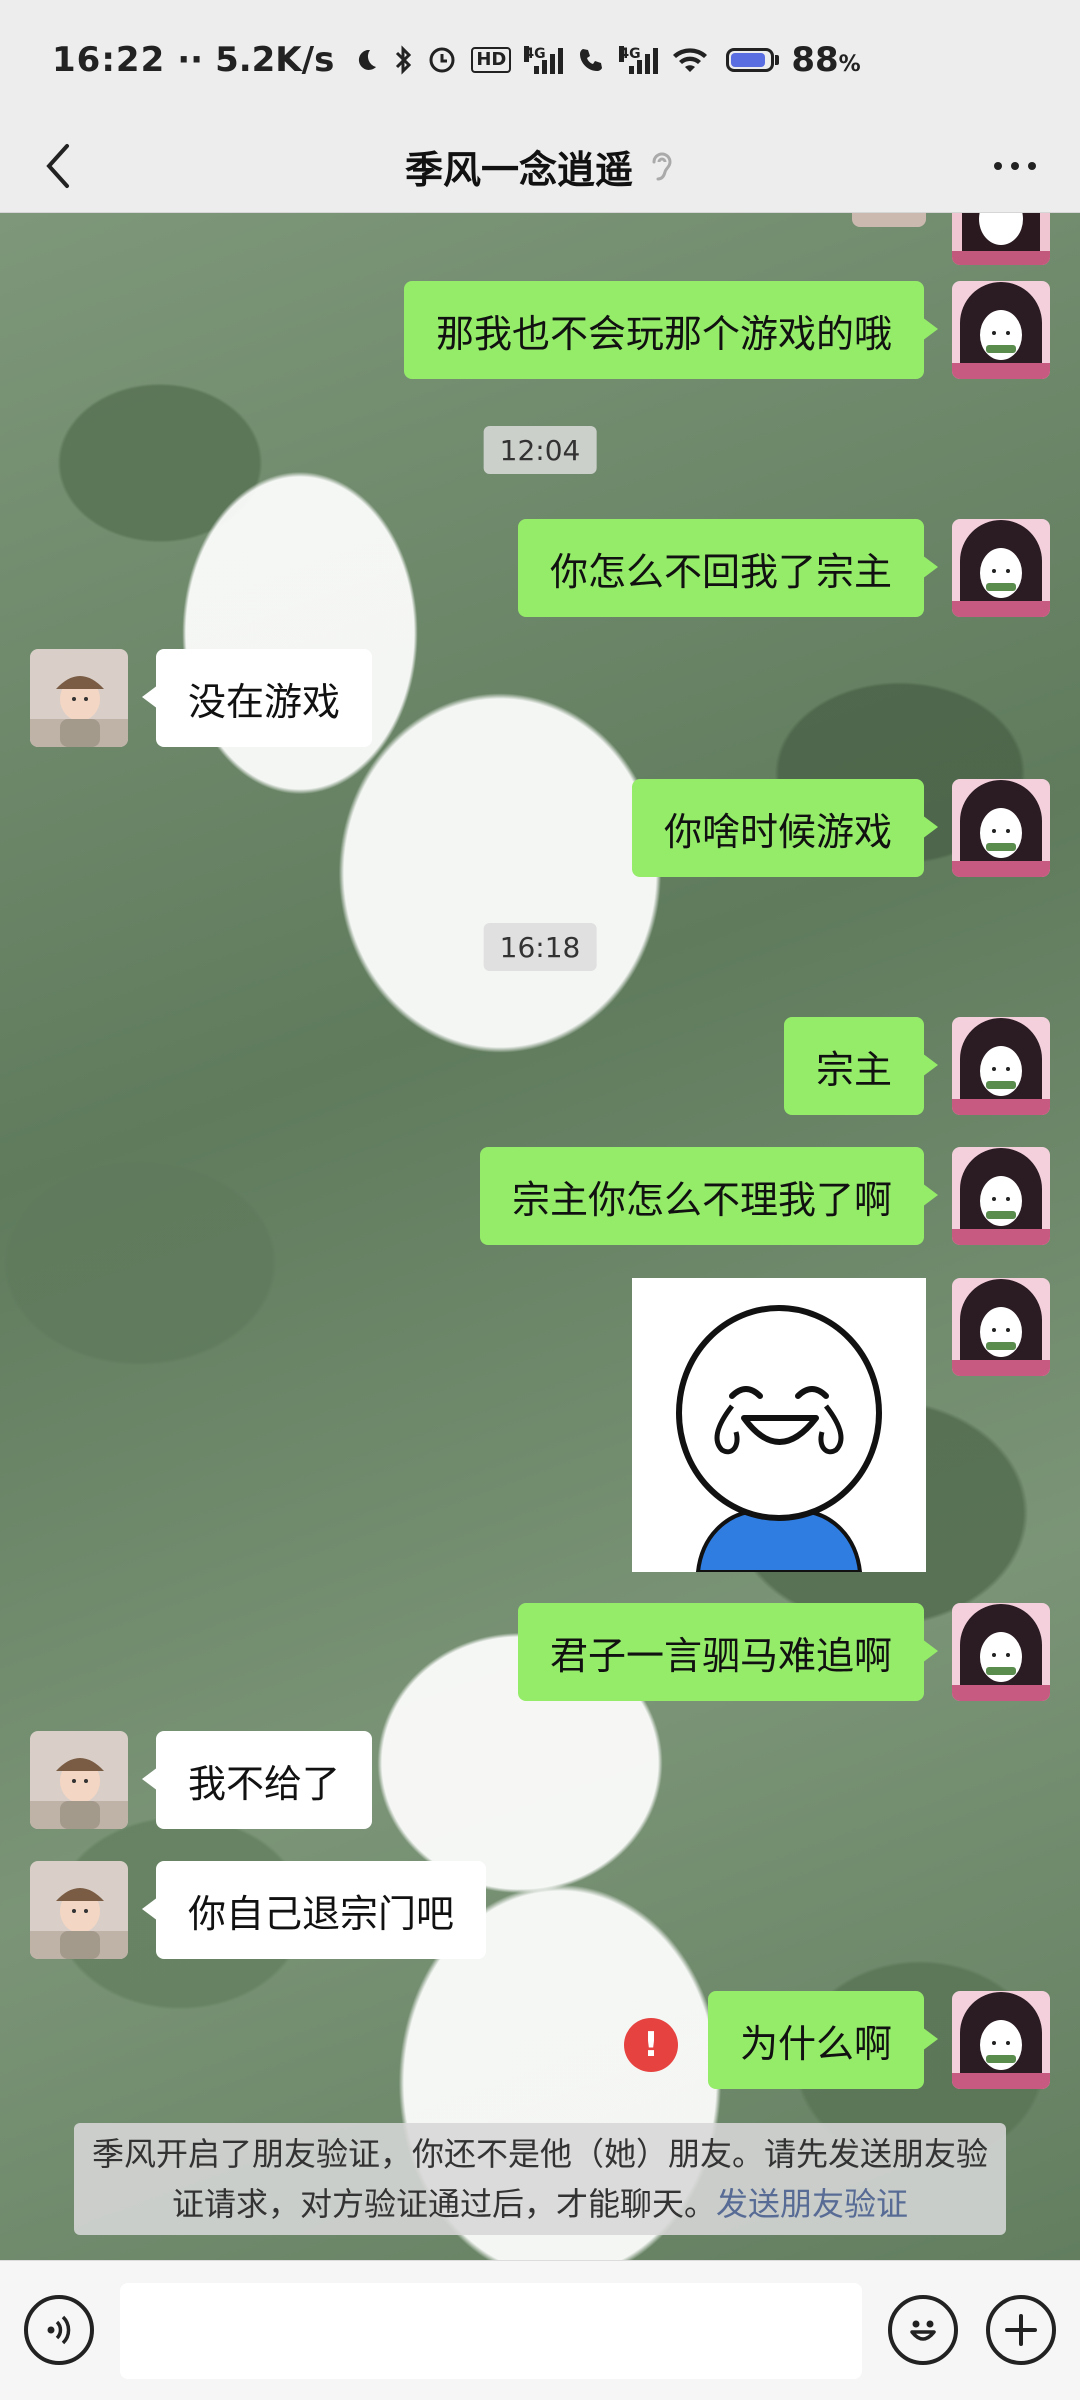  I want to click on chat-title: 季风一念逍遥, so click(518, 169).